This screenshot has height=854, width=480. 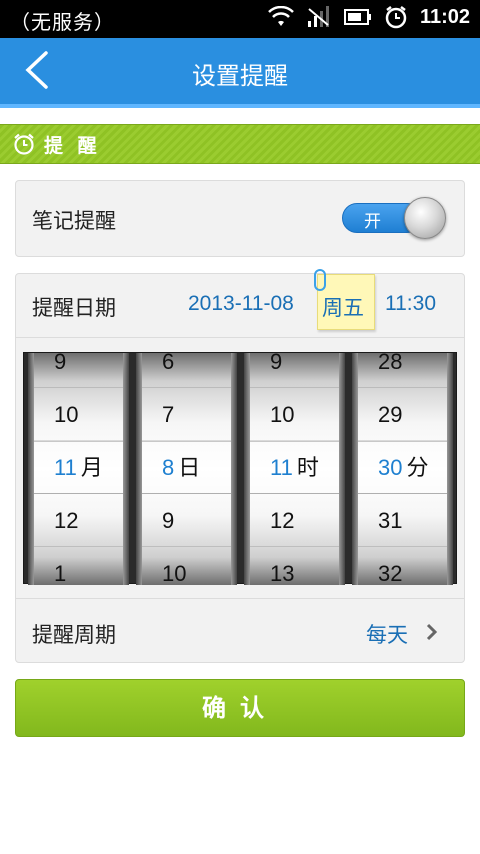 I want to click on minute-wheel-item: 32, so click(x=402, y=566).